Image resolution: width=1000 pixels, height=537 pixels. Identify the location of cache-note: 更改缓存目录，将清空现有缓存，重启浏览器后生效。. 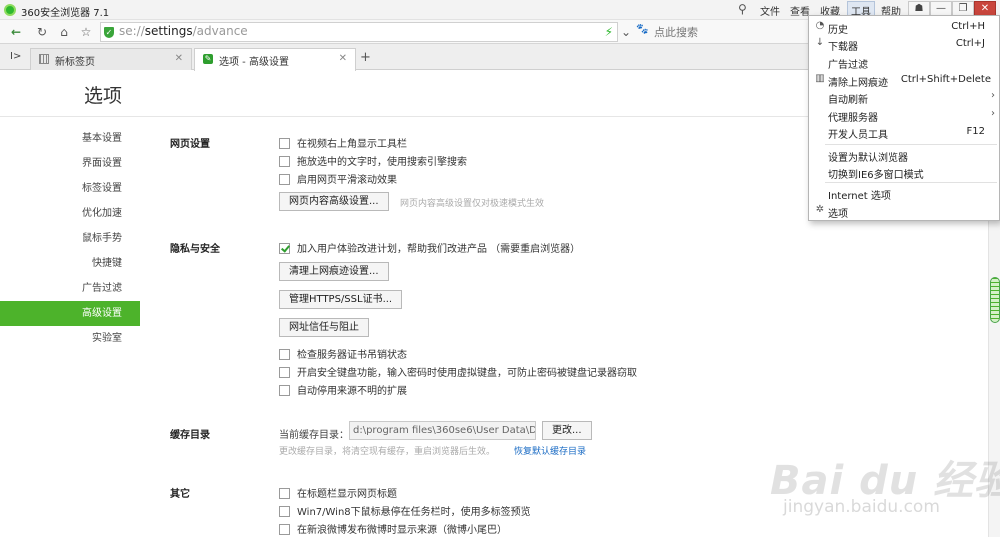
(387, 452).